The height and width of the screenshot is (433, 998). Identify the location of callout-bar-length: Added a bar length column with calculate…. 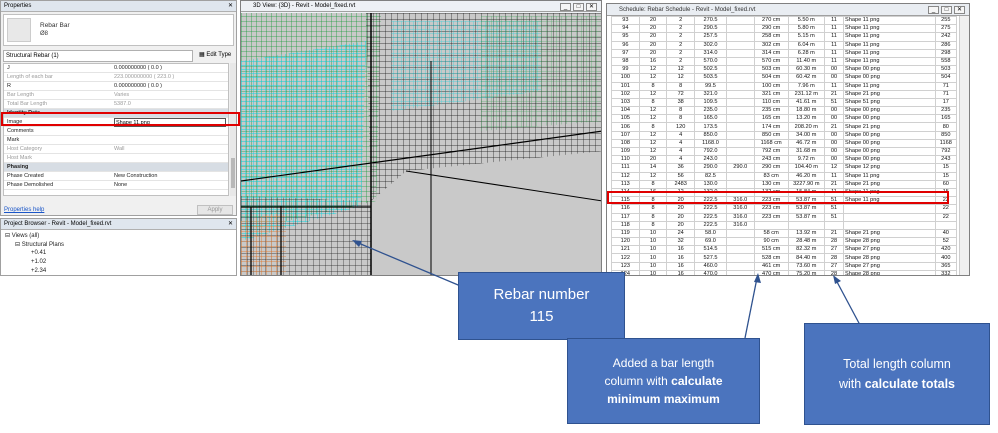
(663, 381).